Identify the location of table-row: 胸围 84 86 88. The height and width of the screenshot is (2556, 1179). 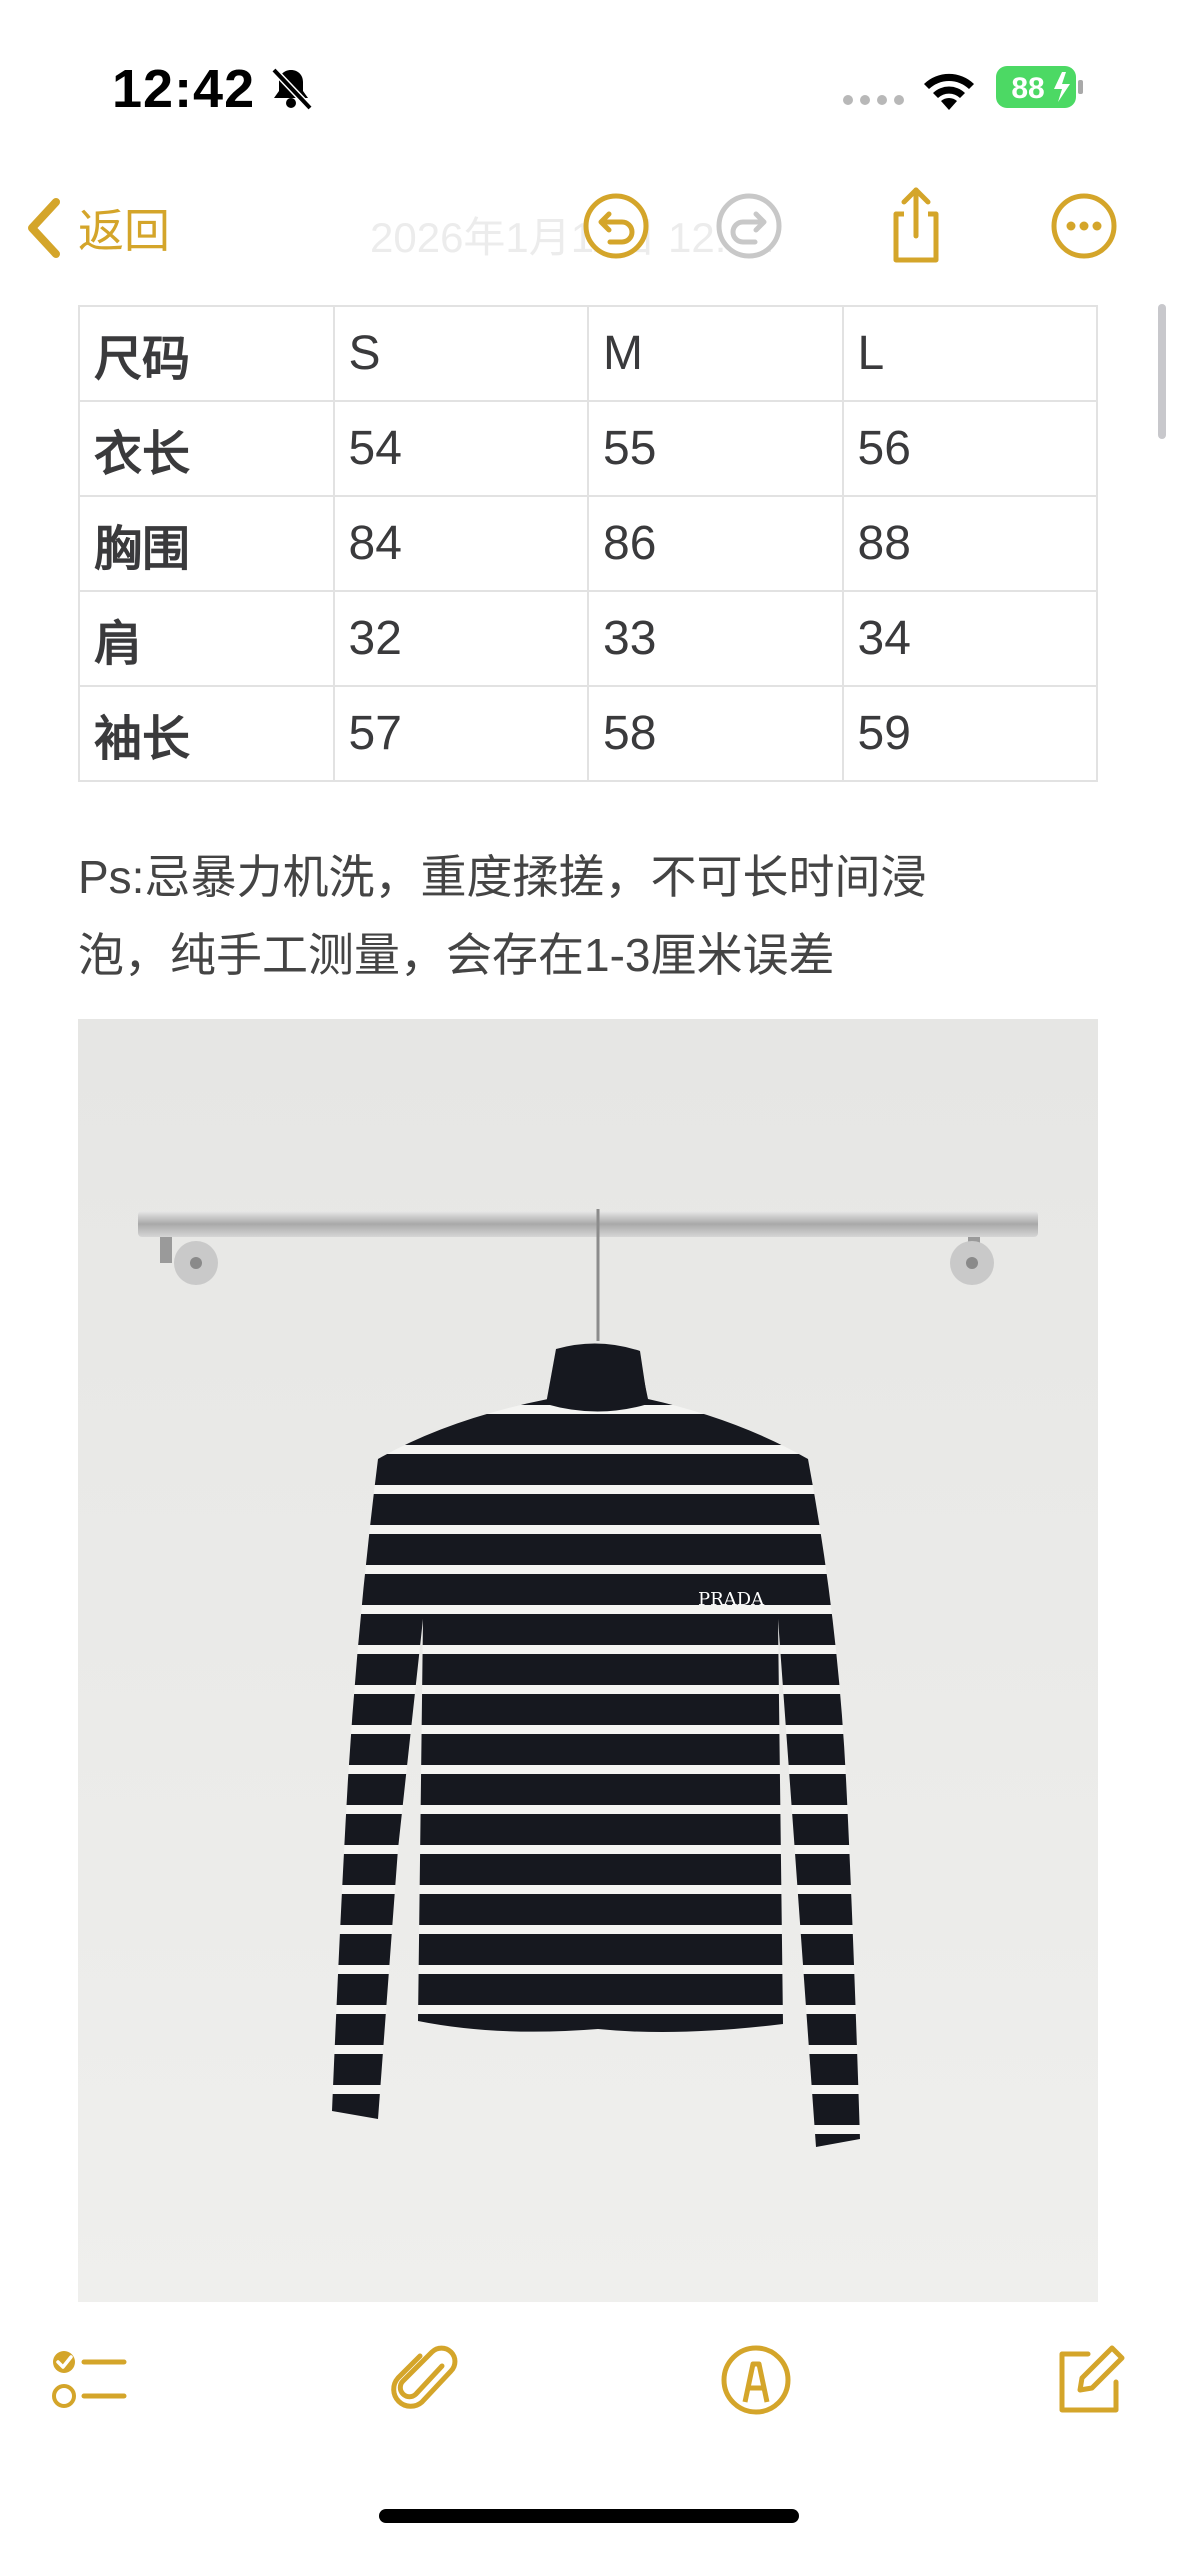
(588, 543).